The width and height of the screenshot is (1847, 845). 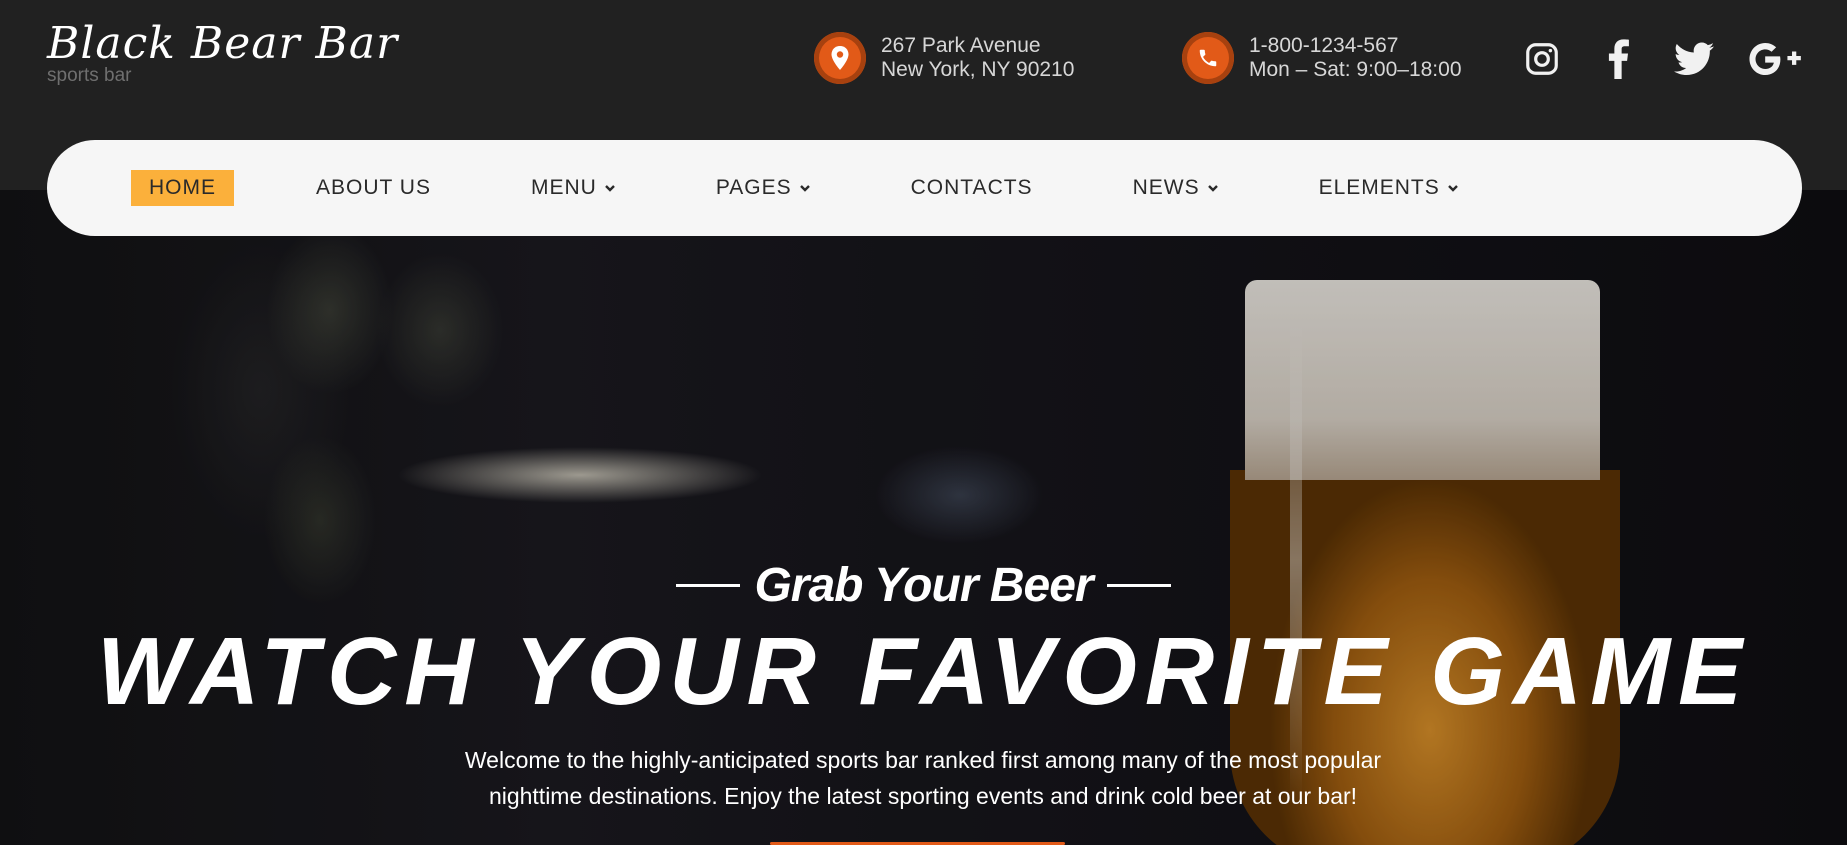 I want to click on twitter-icon, so click(x=1694, y=59).